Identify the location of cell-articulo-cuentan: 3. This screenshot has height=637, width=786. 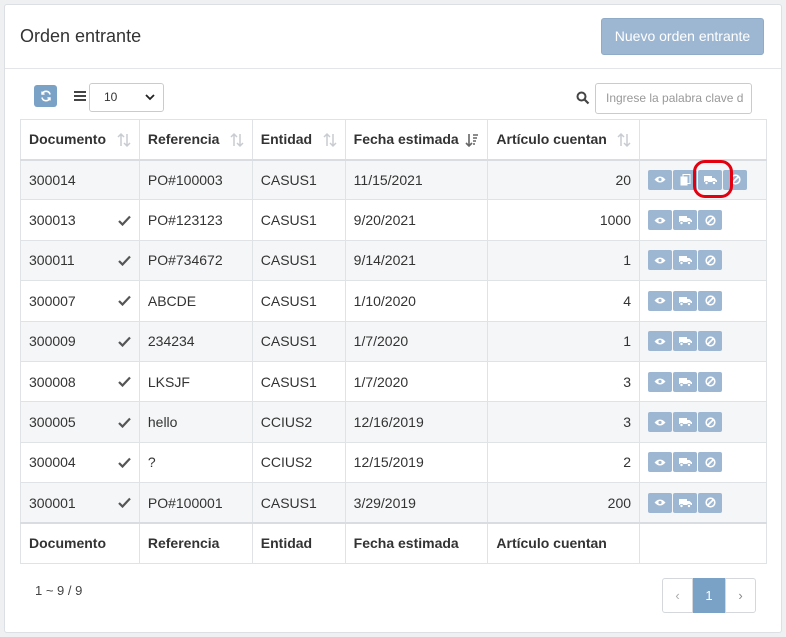
(564, 381).